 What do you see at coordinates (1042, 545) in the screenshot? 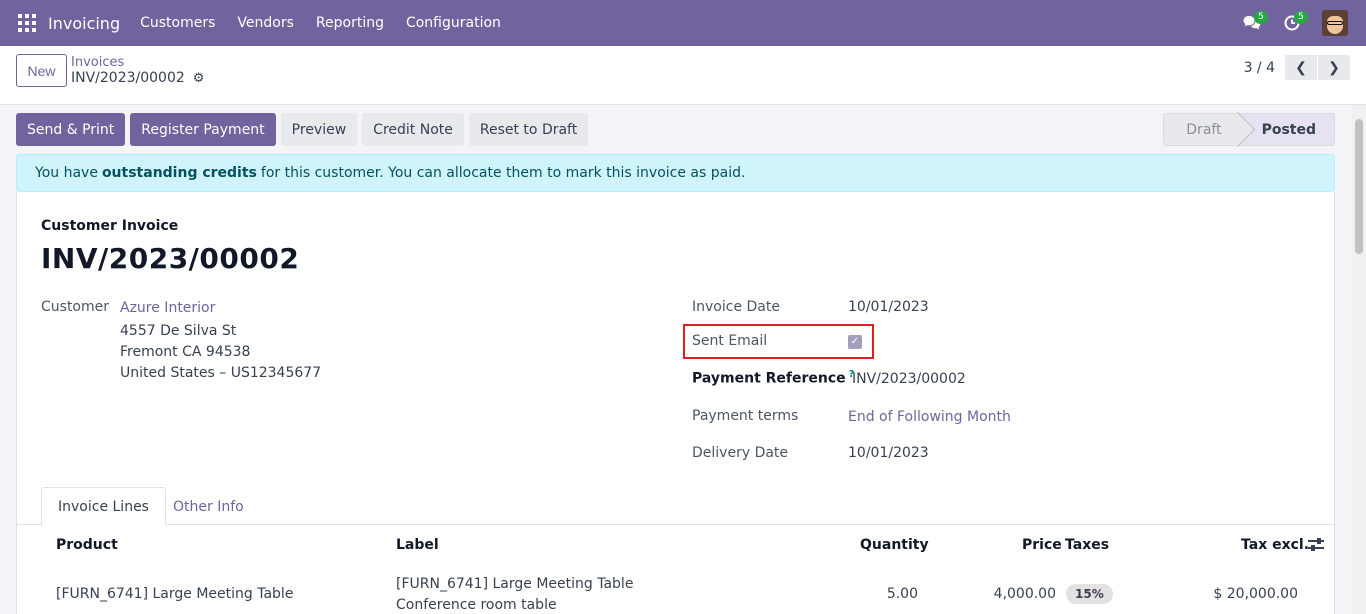
I see `column-price: Price` at bounding box center [1042, 545].